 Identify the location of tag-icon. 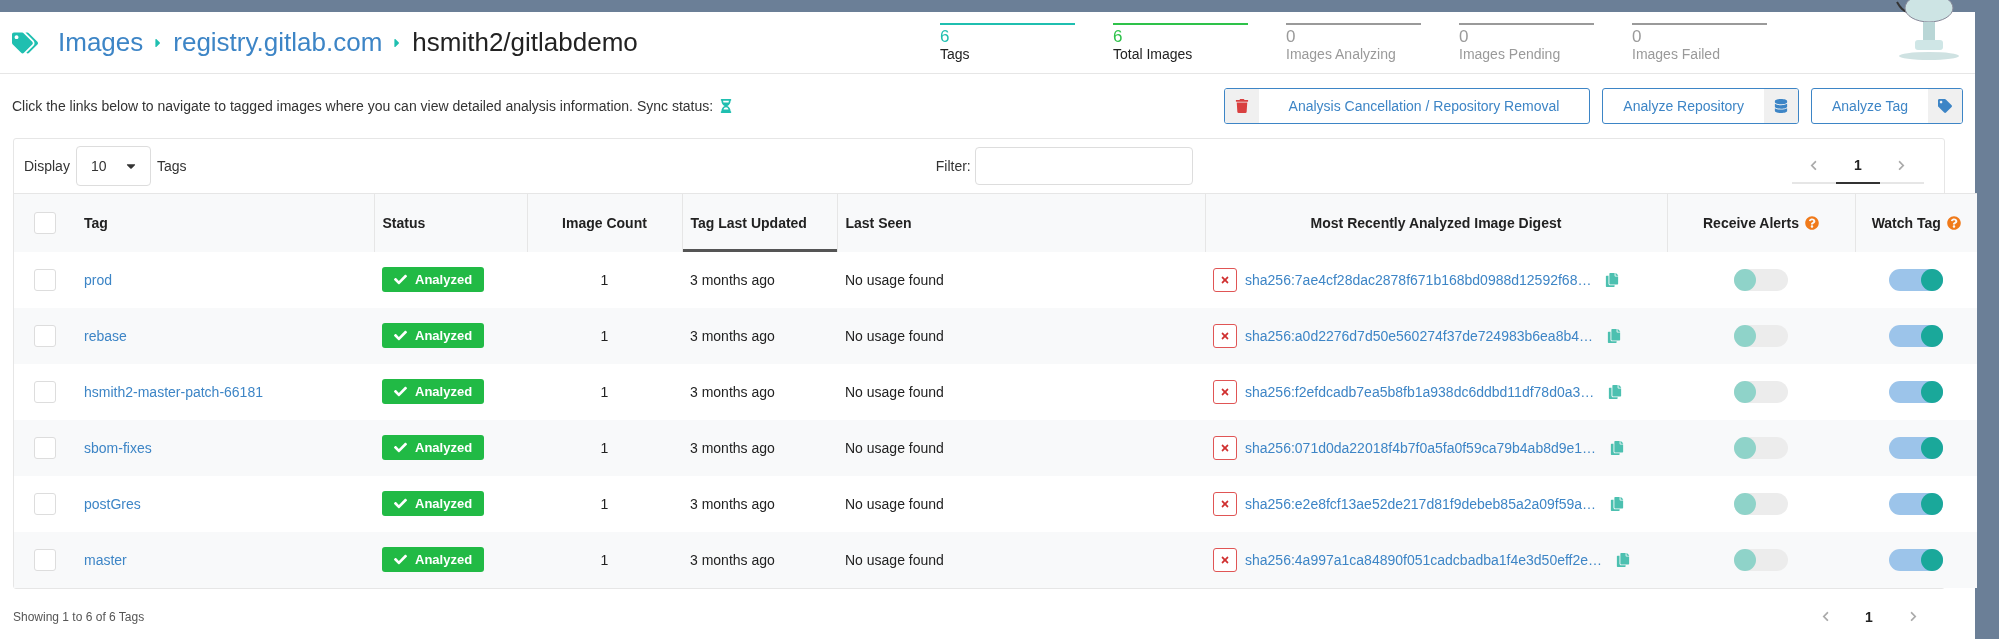
(1945, 106).